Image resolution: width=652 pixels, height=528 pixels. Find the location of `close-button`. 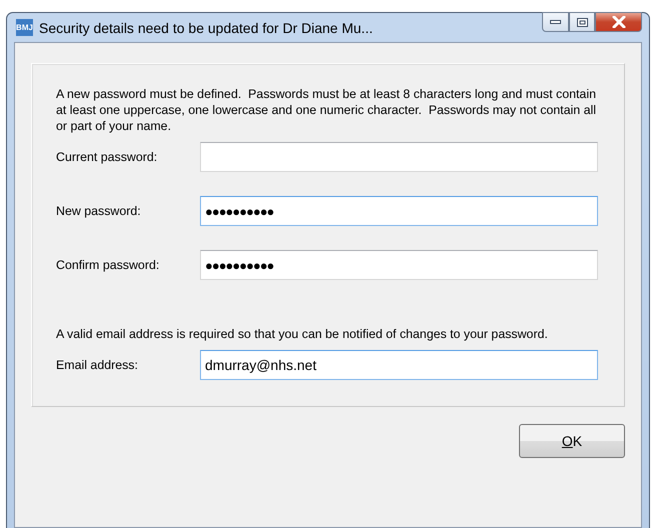

close-button is located at coordinates (618, 22).